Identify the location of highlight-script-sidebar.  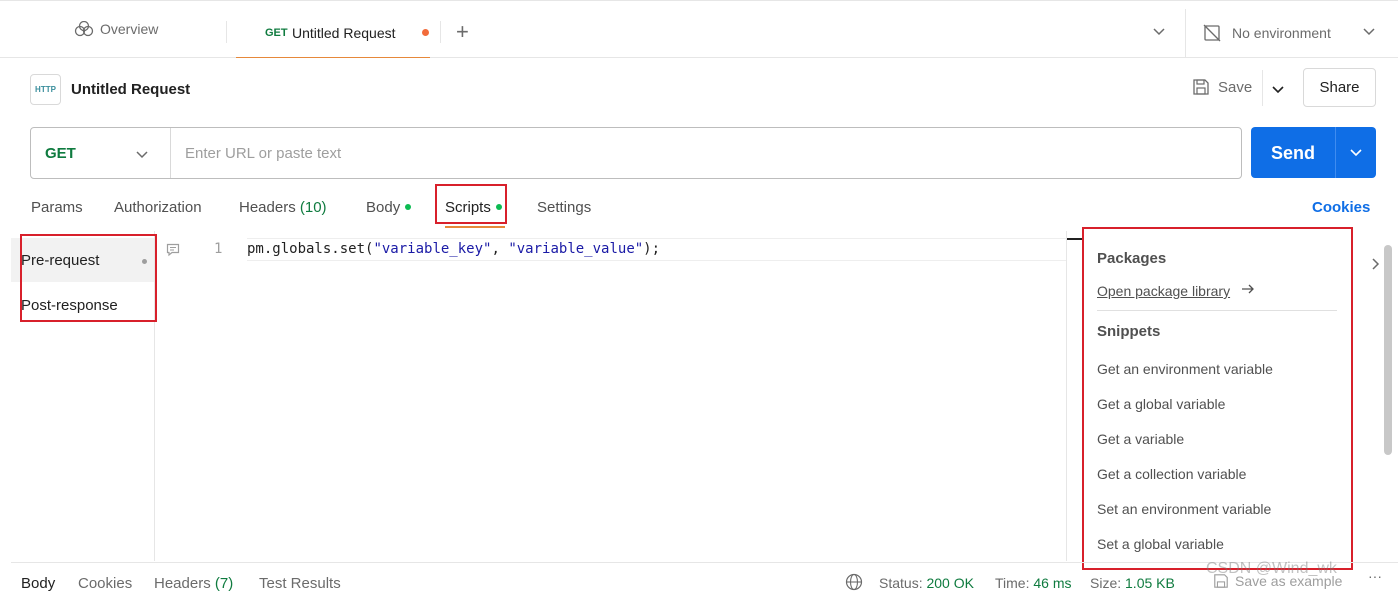
(88, 278).